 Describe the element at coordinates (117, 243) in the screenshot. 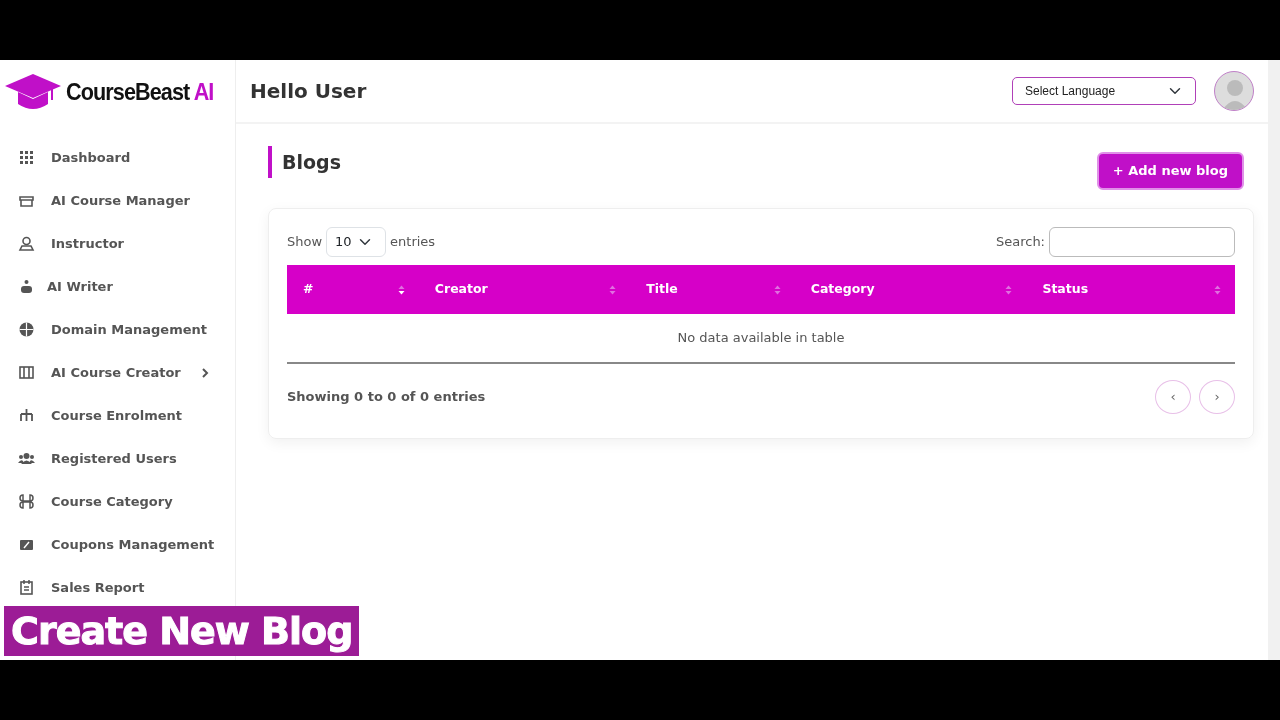

I see `sidebar-item: Instructor` at that location.